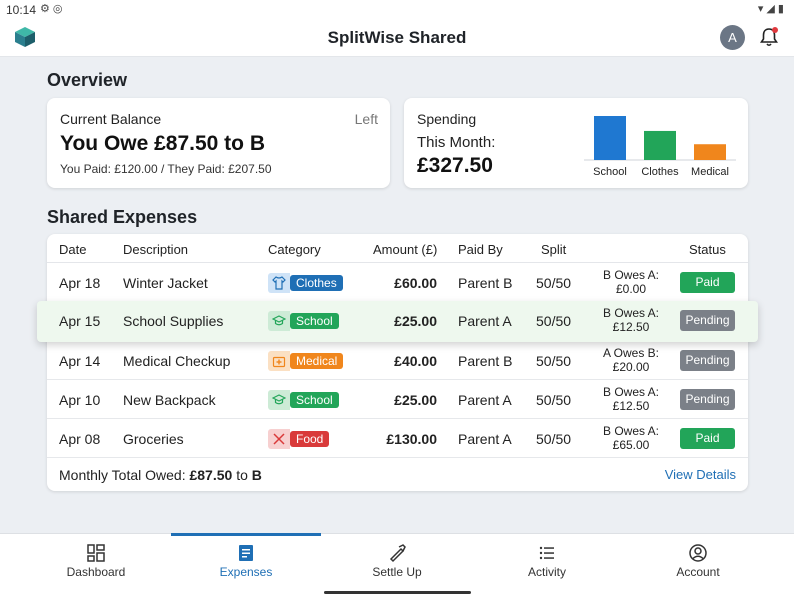 The width and height of the screenshot is (794, 601). Describe the element at coordinates (310, 439) in the screenshot. I see `category-label: Food` at that location.